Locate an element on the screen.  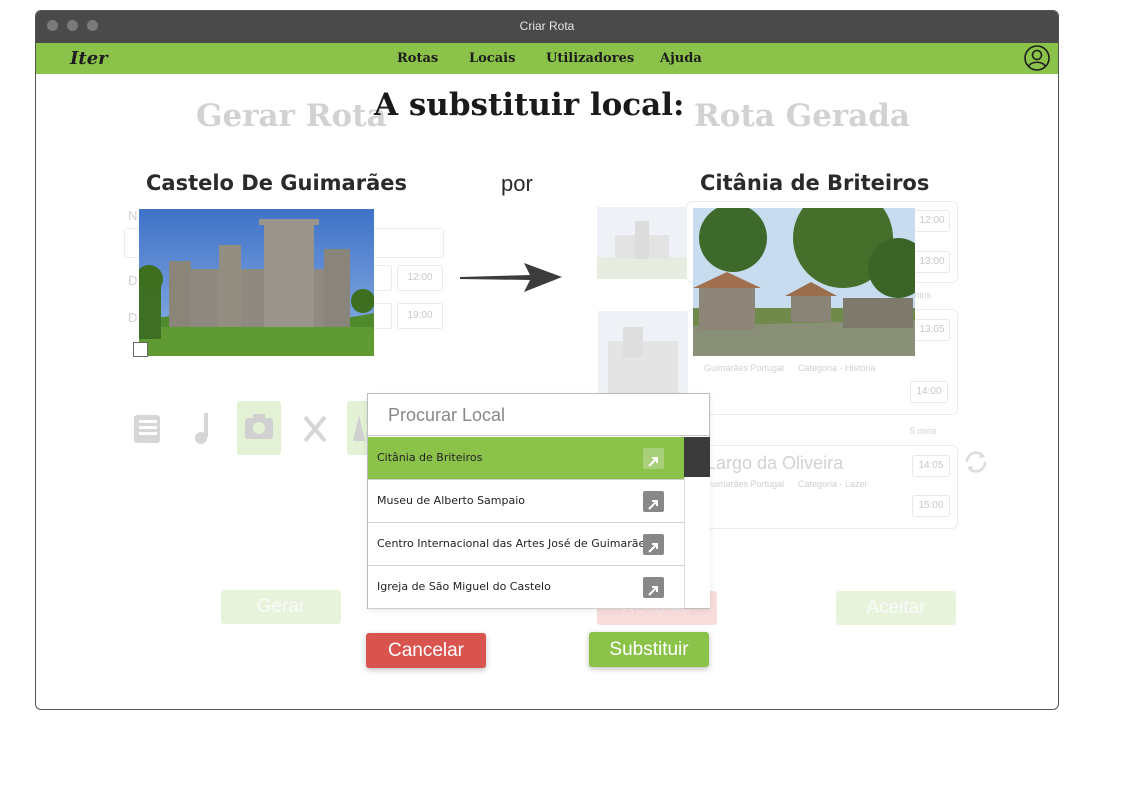
form-label: N is located at coordinates (133, 215).